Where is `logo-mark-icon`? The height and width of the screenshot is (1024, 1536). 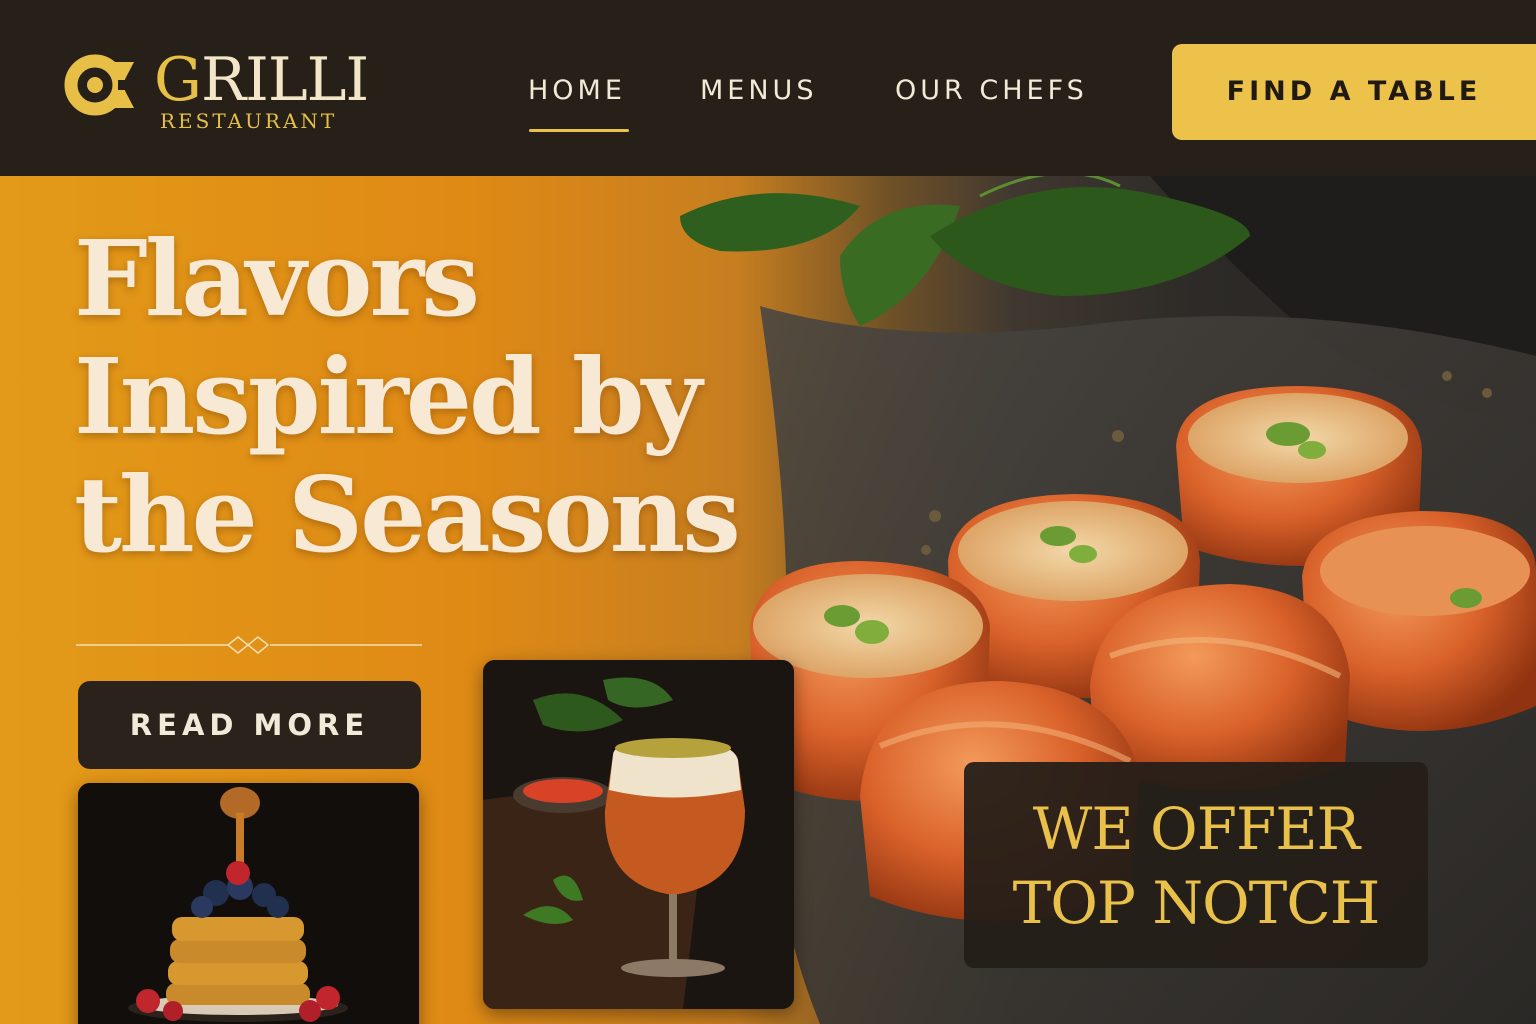
logo-mark-icon is located at coordinates (99, 85).